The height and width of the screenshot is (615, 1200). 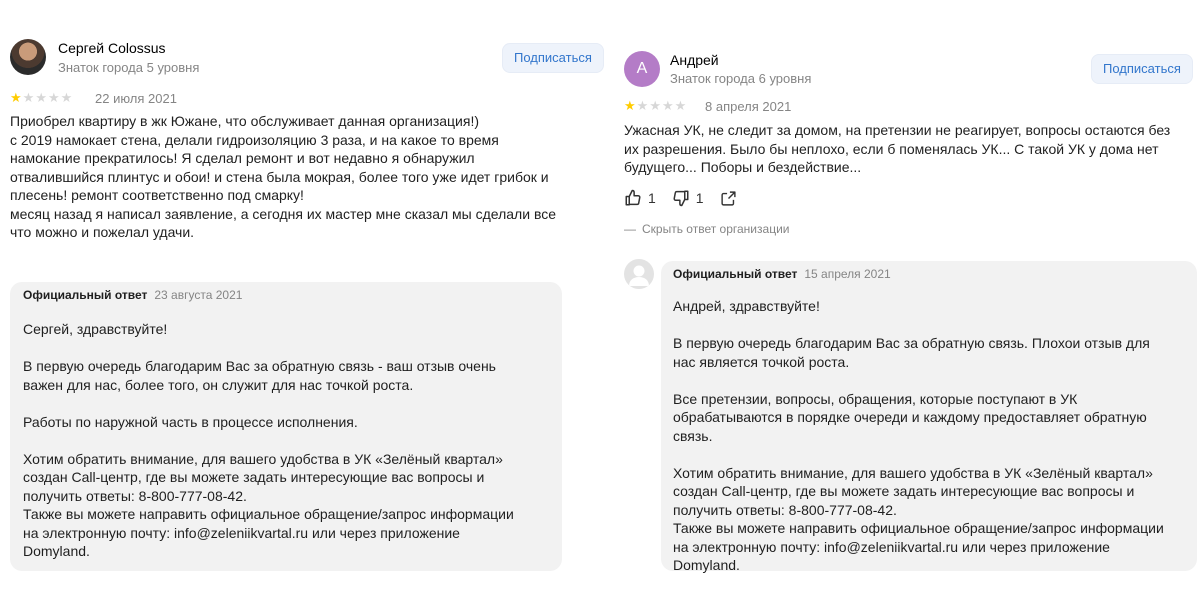 What do you see at coordinates (28, 57) in the screenshot?
I see `author-avatar` at bounding box center [28, 57].